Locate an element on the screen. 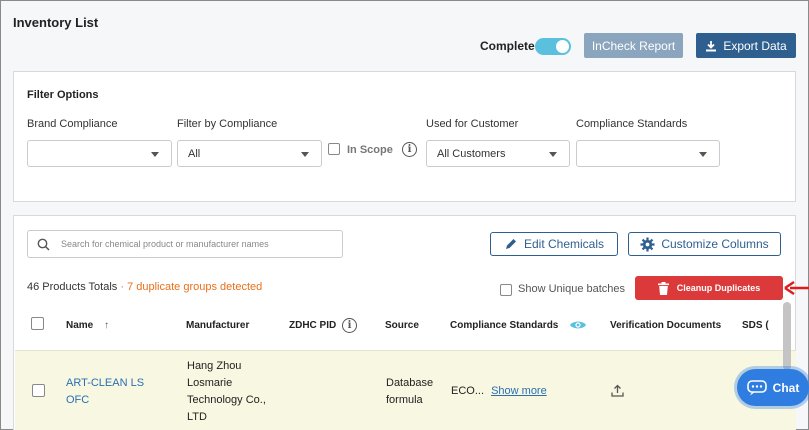  upload-icon is located at coordinates (617, 390).